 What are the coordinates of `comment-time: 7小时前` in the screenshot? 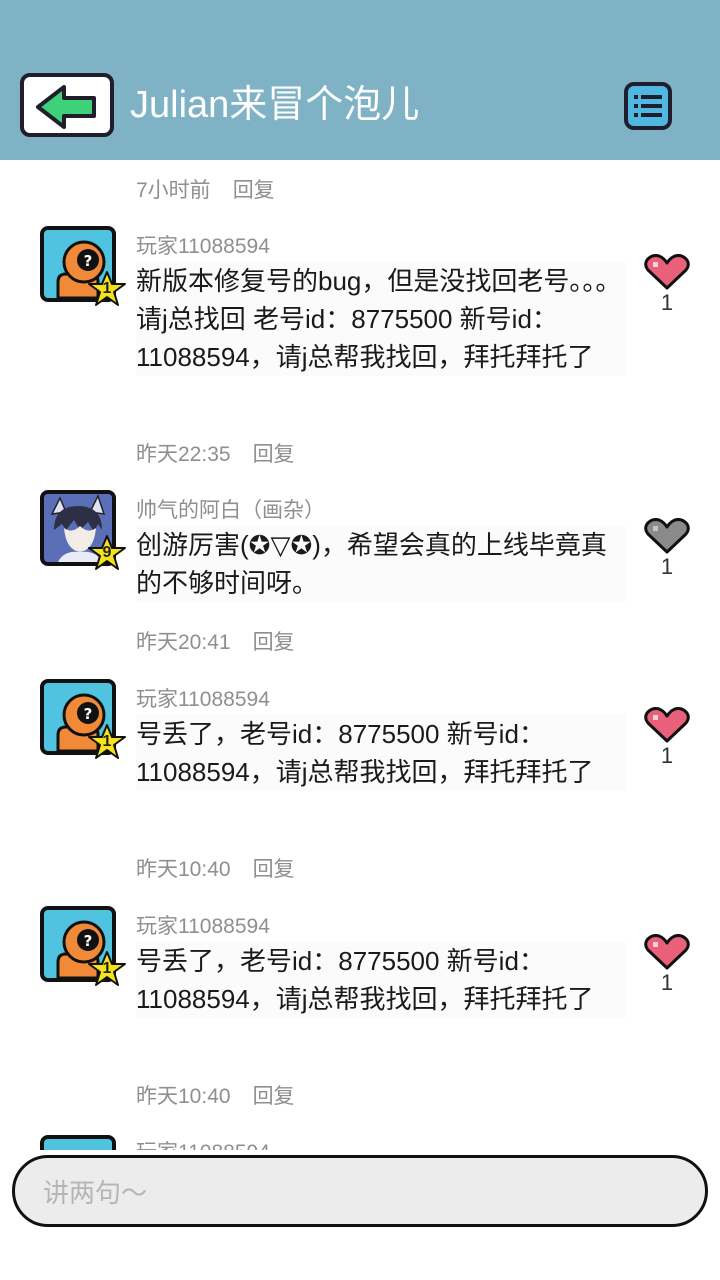 It's located at (173, 190).